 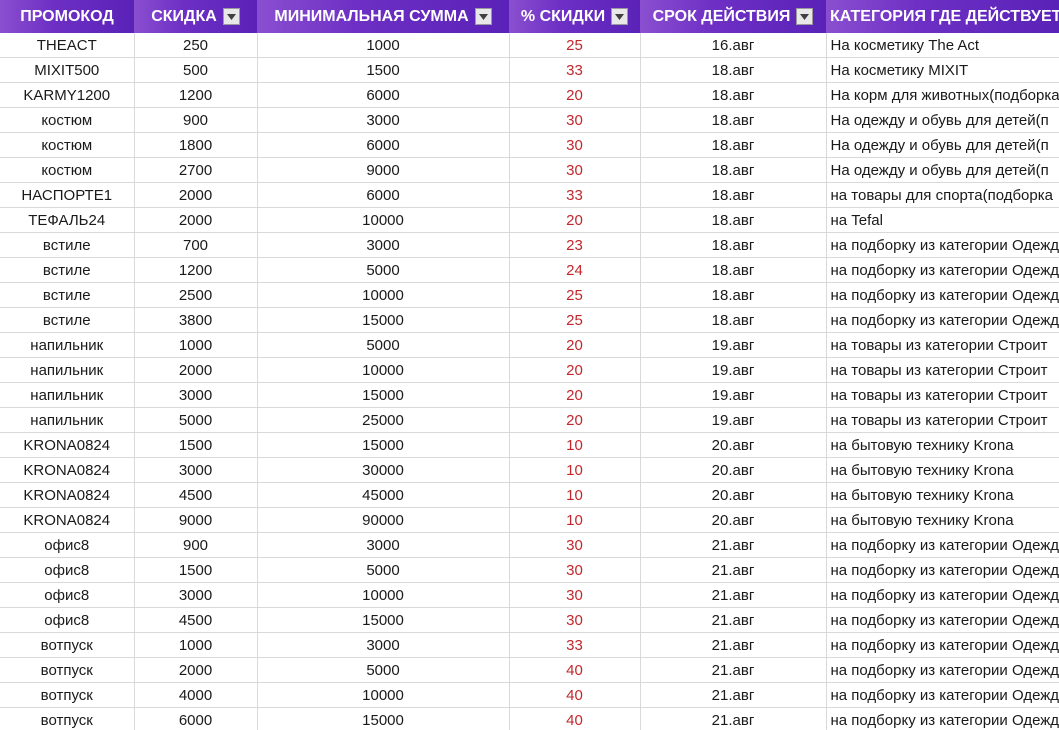 What do you see at coordinates (67, 195) in the screenshot?
I see `promo-code-cell: НАСПОРТЕ1` at bounding box center [67, 195].